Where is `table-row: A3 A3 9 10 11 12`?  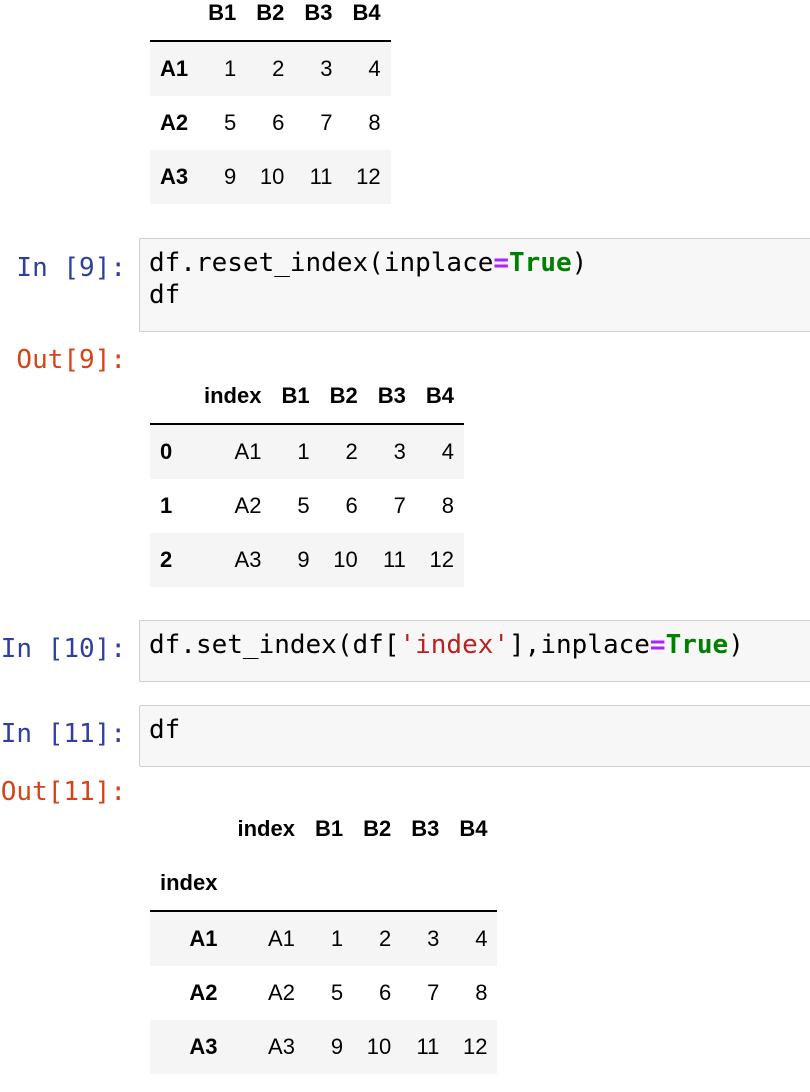 table-row: A3 A3 9 10 11 12 is located at coordinates (324, 1047).